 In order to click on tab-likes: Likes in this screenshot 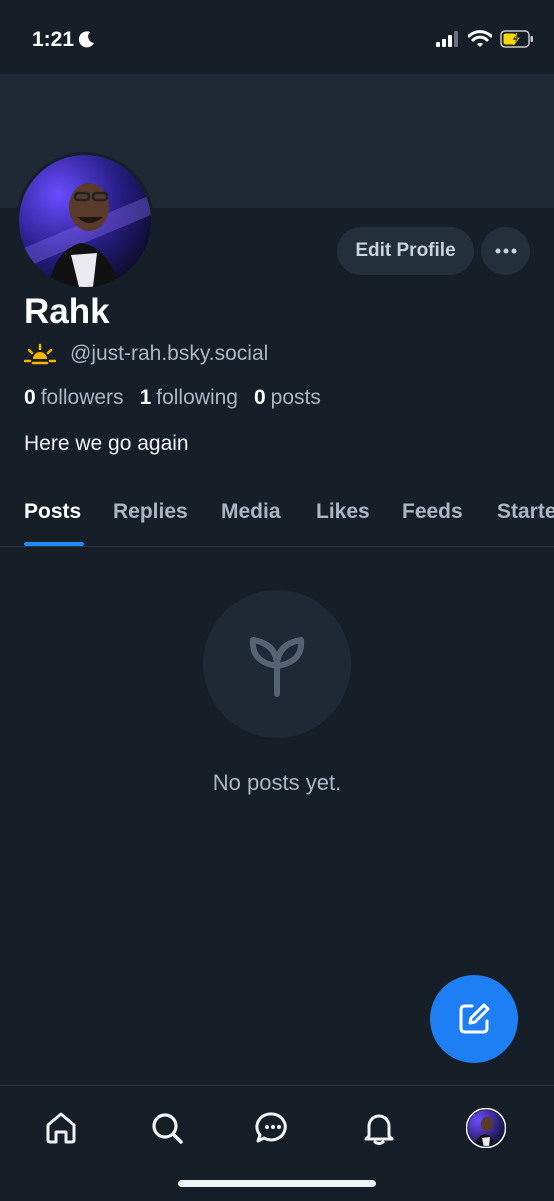, I will do `click(343, 512)`.